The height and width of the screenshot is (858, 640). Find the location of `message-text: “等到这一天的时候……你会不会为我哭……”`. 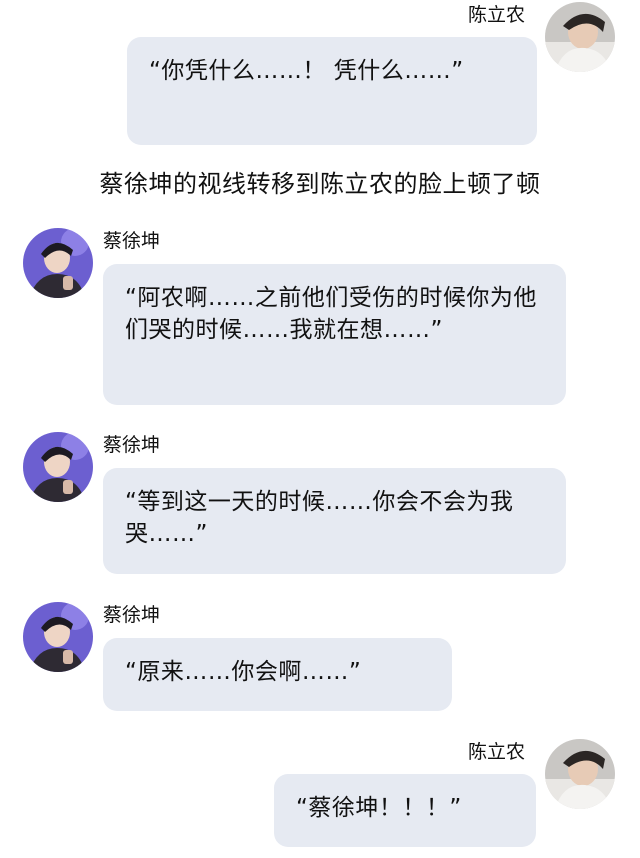

message-text: “等到这一天的时候……你会不会为我哭……” is located at coordinates (319, 518).